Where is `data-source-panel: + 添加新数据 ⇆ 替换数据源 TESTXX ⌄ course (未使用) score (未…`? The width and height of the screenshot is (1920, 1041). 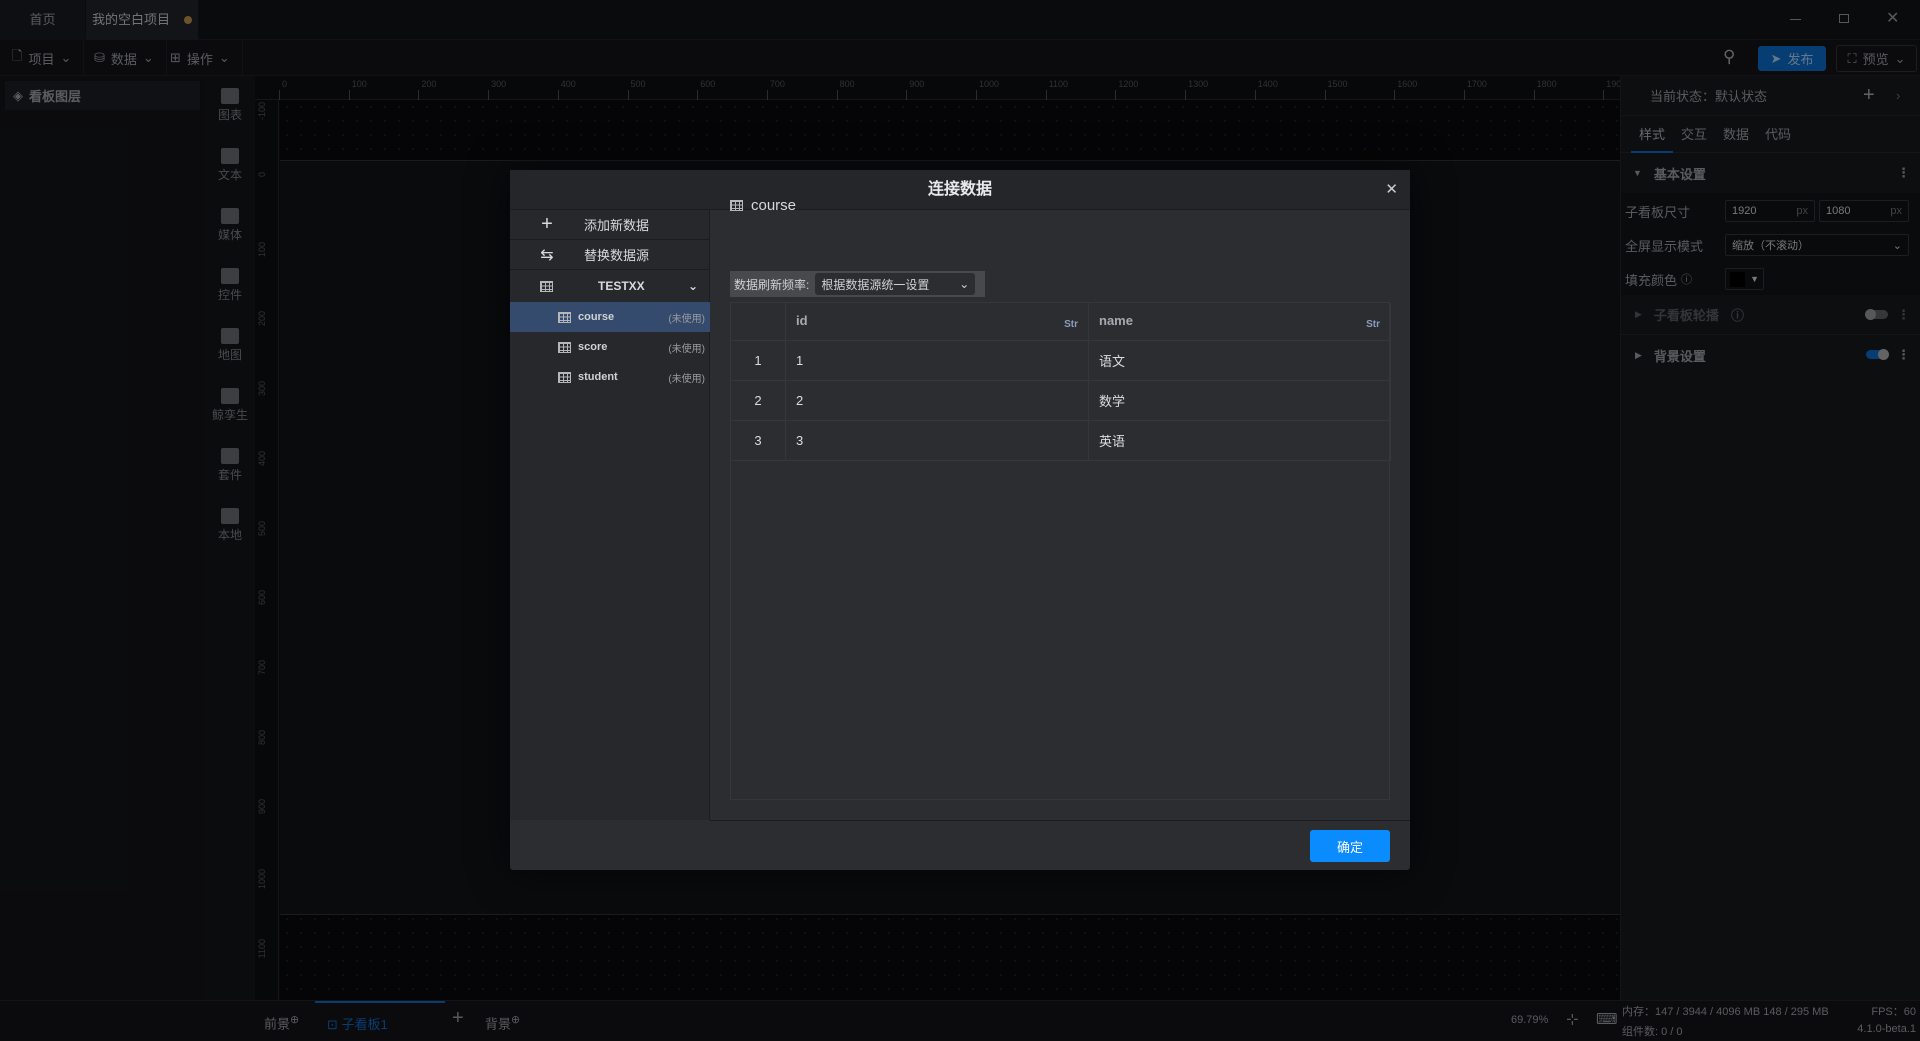 data-source-panel: + 添加新数据 ⇆ 替换数据源 TESTXX ⌄ course (未使用) score (未… is located at coordinates (610, 515).